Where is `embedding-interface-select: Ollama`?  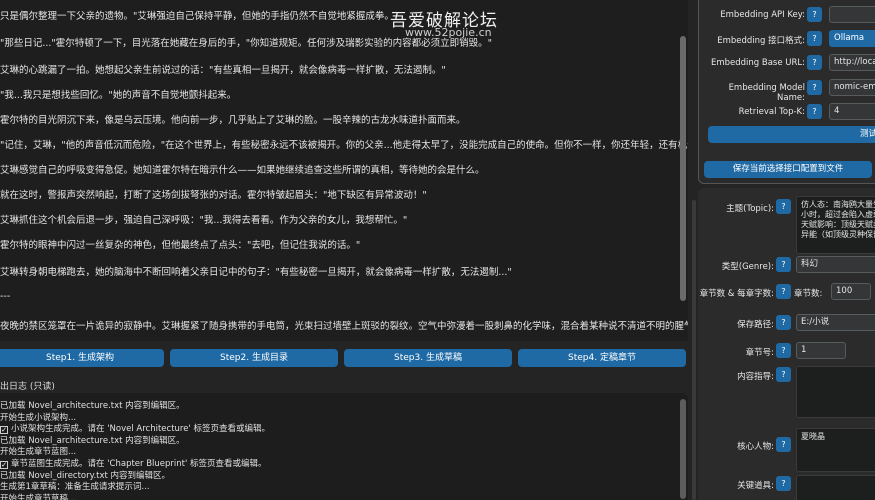 embedding-interface-select: Ollama is located at coordinates (852, 38).